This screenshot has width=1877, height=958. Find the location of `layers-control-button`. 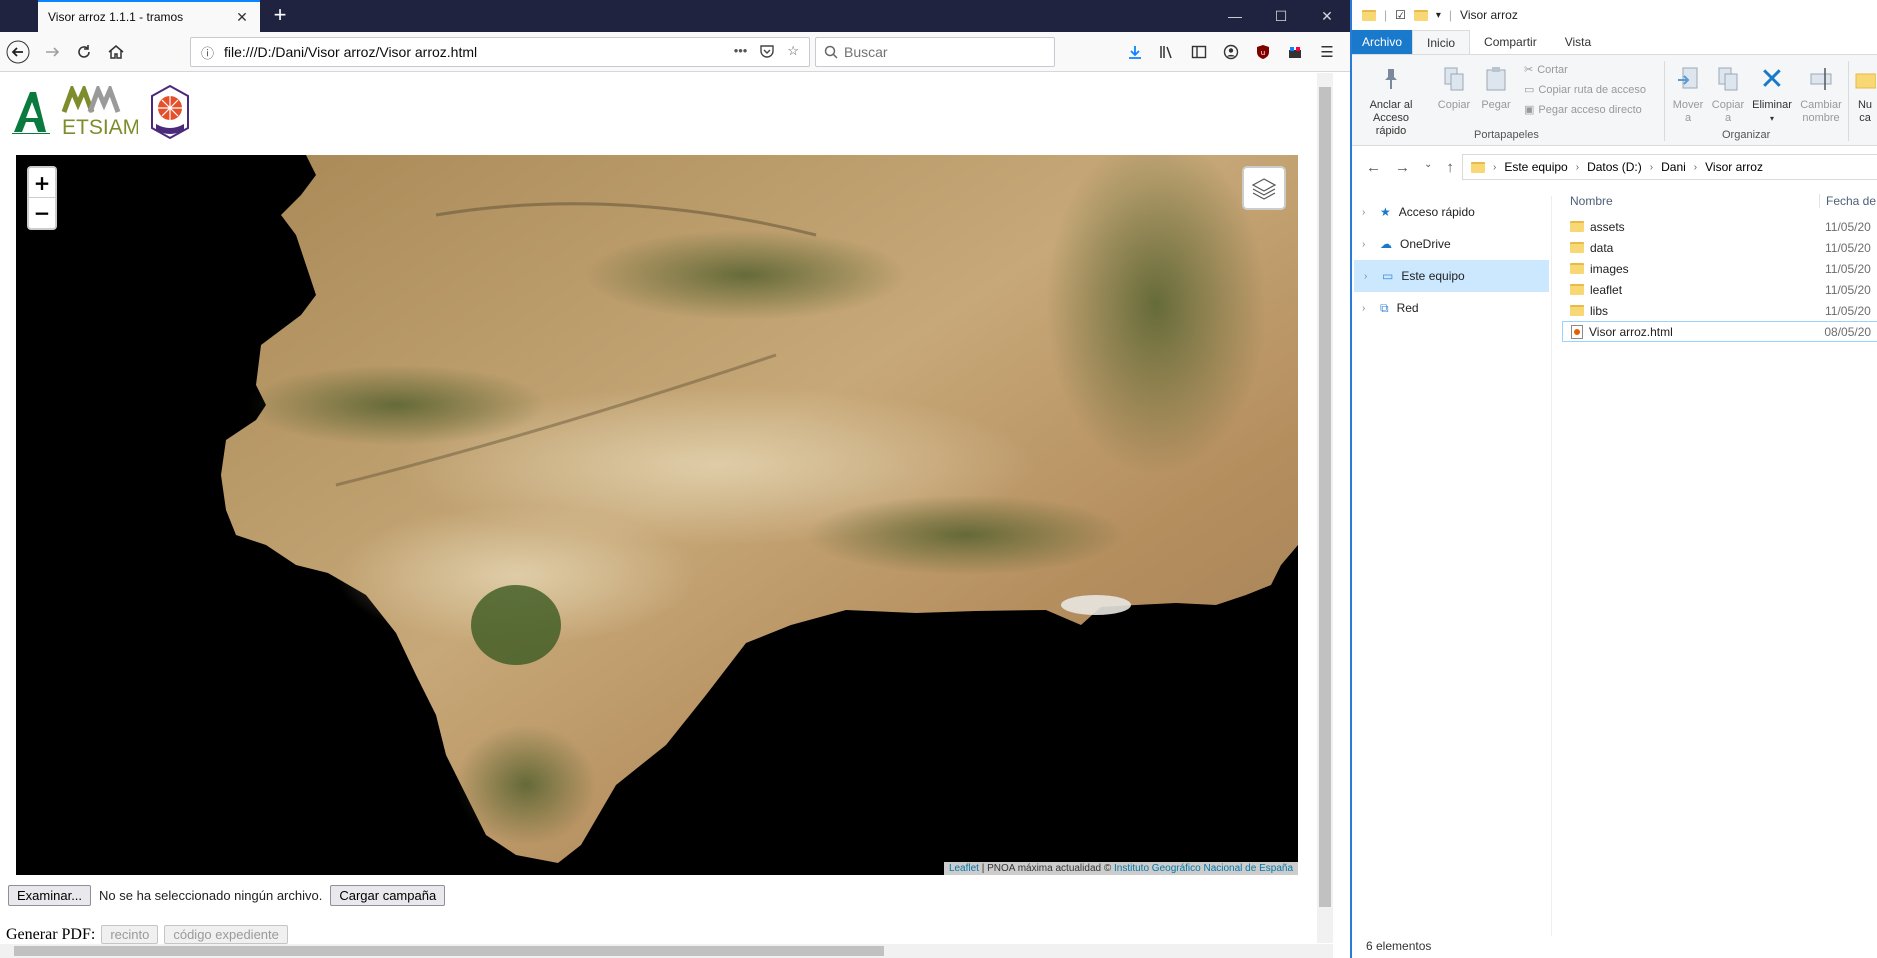

layers-control-button is located at coordinates (1264, 188).